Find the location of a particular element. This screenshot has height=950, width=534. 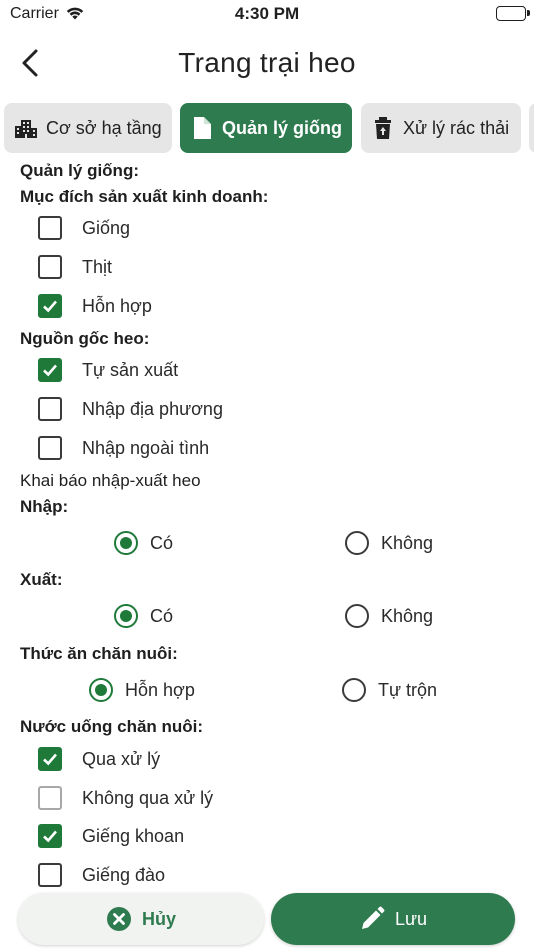

tab-more is located at coordinates (531, 128).